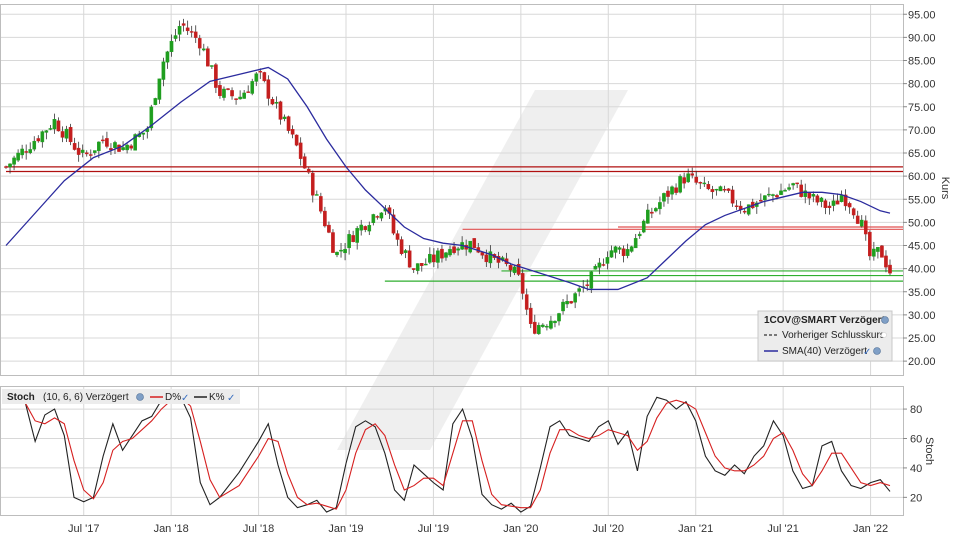 The height and width of the screenshot is (540, 960). I want to click on y-tick-label: 40.00, so click(922, 270).